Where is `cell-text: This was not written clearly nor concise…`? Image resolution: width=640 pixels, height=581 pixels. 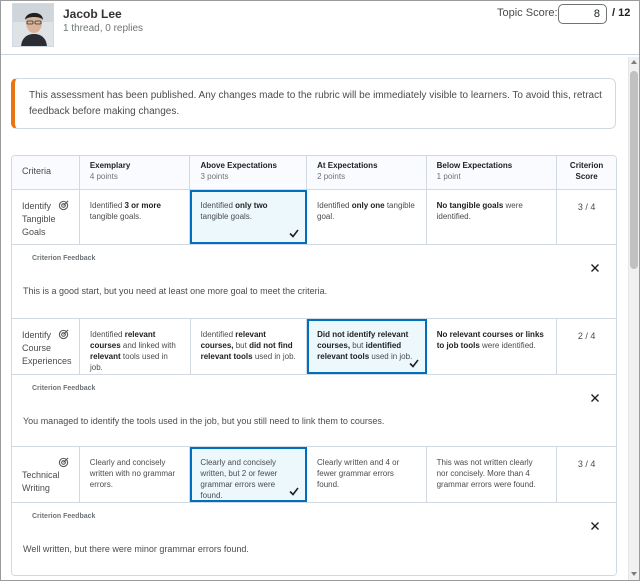
cell-text: This was not written clearly nor concise… is located at coordinates (486, 473).